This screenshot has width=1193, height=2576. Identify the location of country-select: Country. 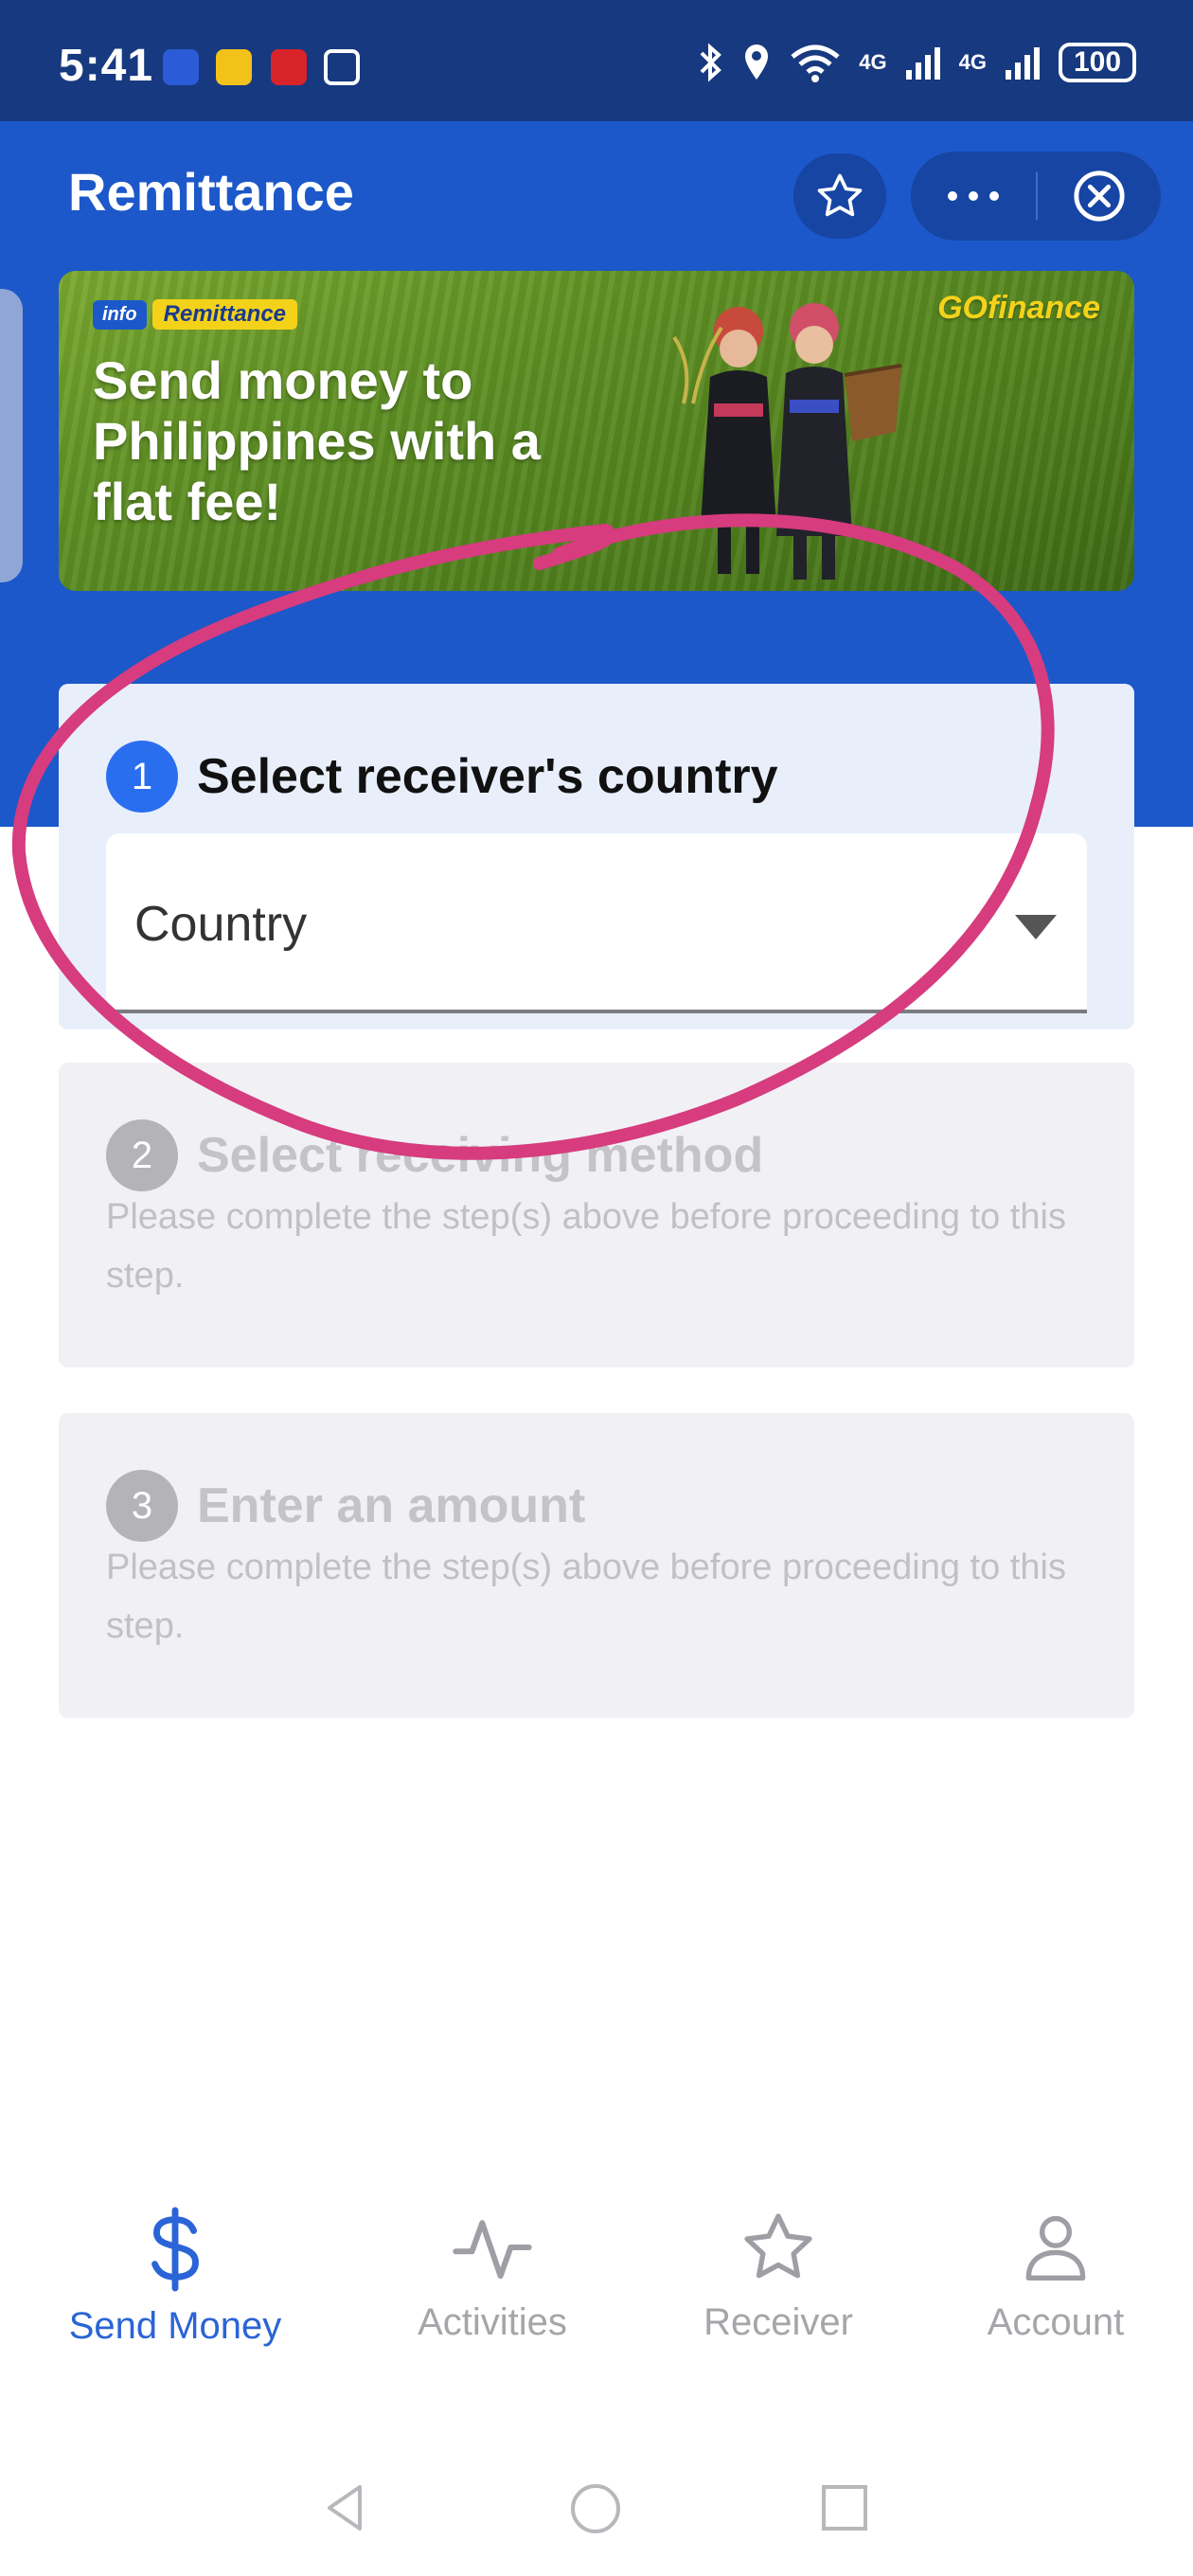
(596, 923).